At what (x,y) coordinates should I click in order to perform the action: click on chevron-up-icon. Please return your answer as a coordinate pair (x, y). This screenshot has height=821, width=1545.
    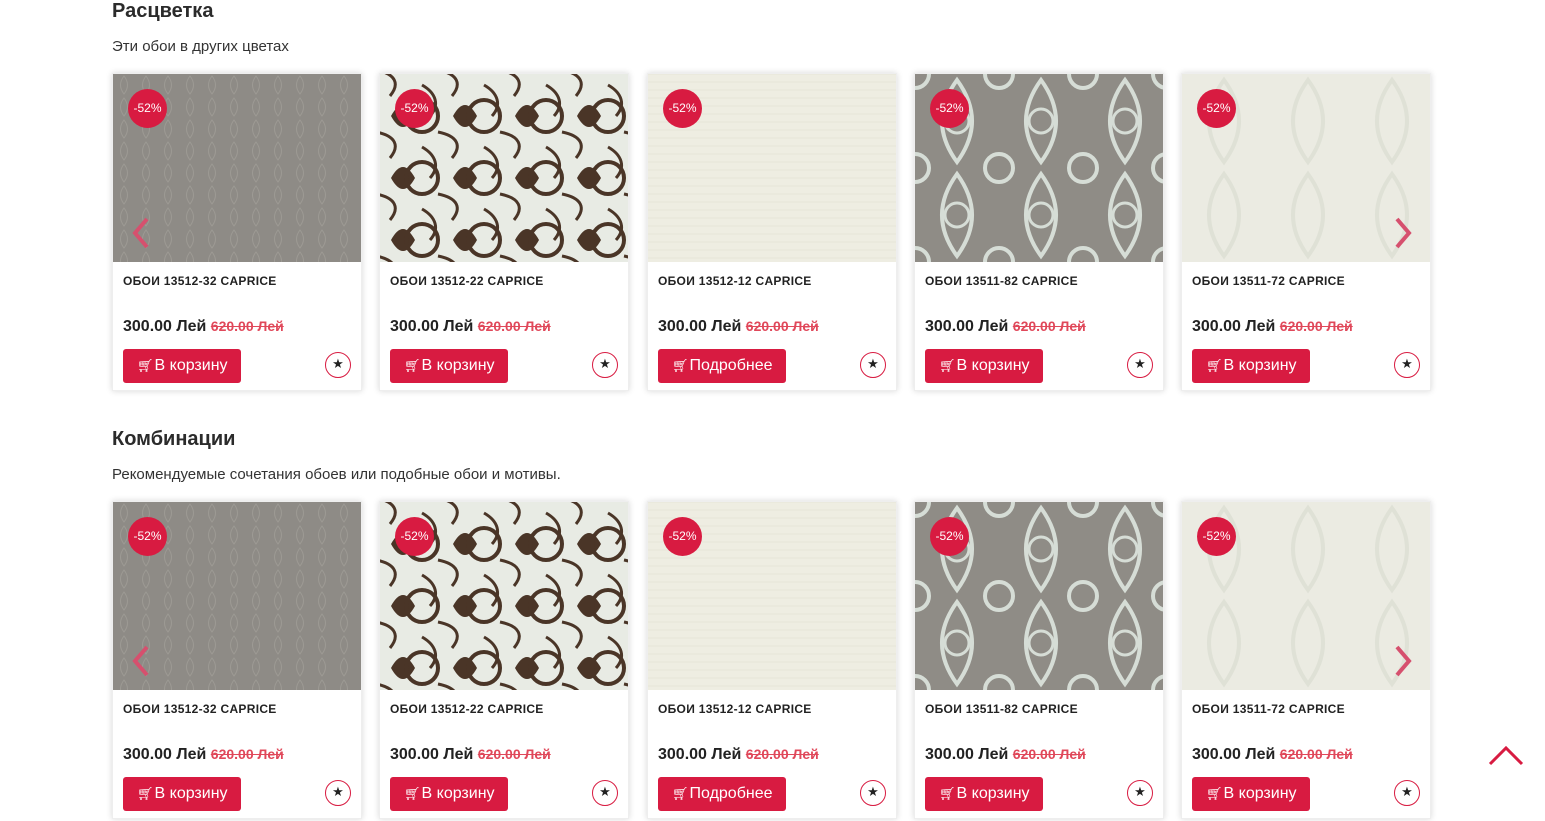
    Looking at the image, I should click on (1506, 755).